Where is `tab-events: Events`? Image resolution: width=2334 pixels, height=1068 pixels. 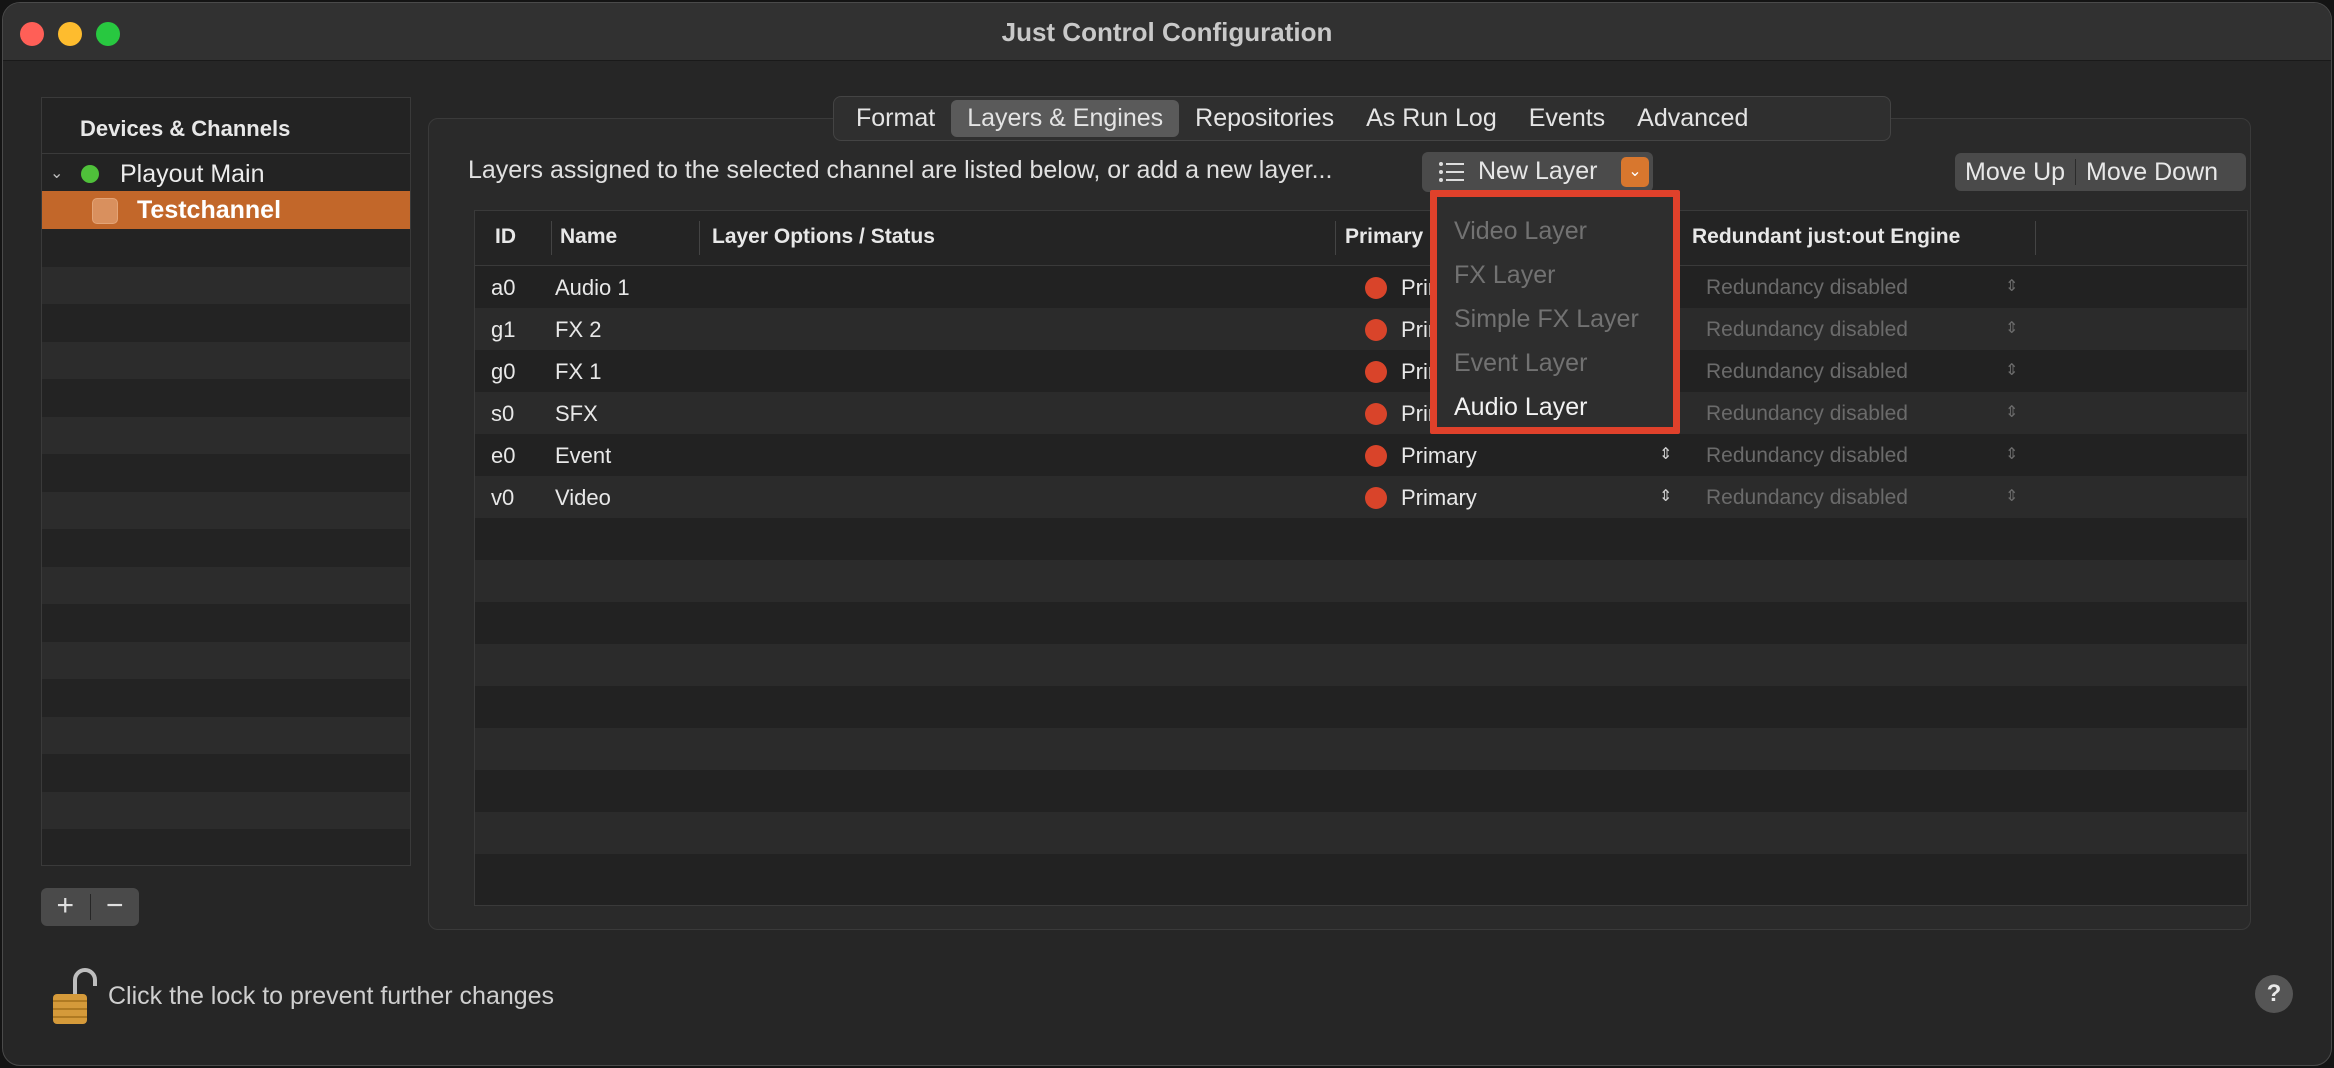
tab-events: Events is located at coordinates (1567, 118).